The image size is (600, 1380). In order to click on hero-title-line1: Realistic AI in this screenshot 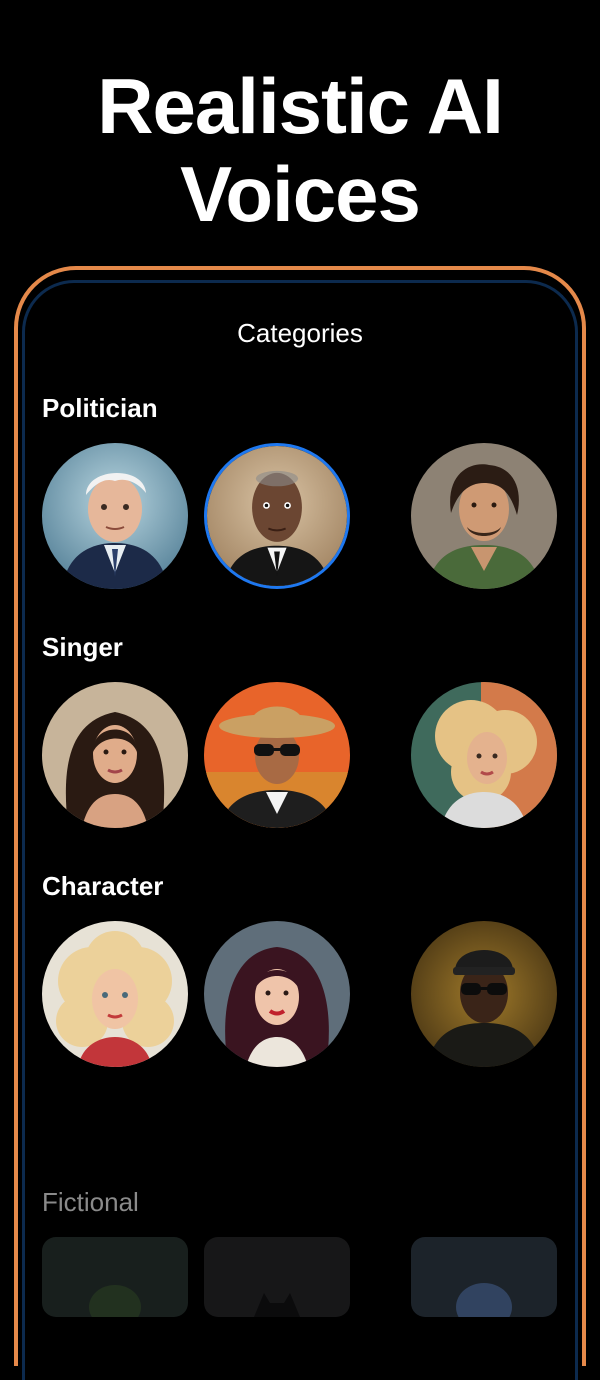, I will do `click(300, 106)`.